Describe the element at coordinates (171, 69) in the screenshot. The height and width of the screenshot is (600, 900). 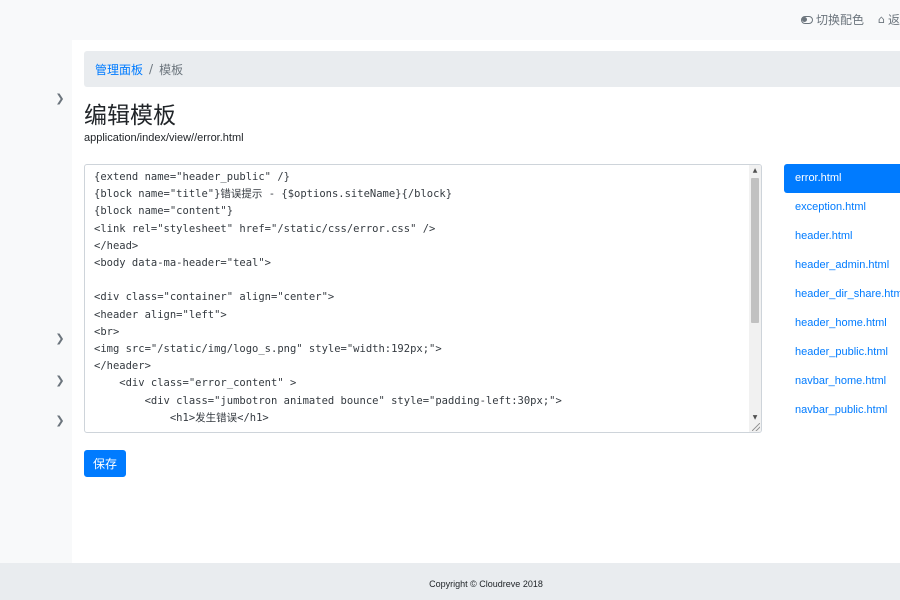
I see `breadcrumb-current: 模板` at that location.